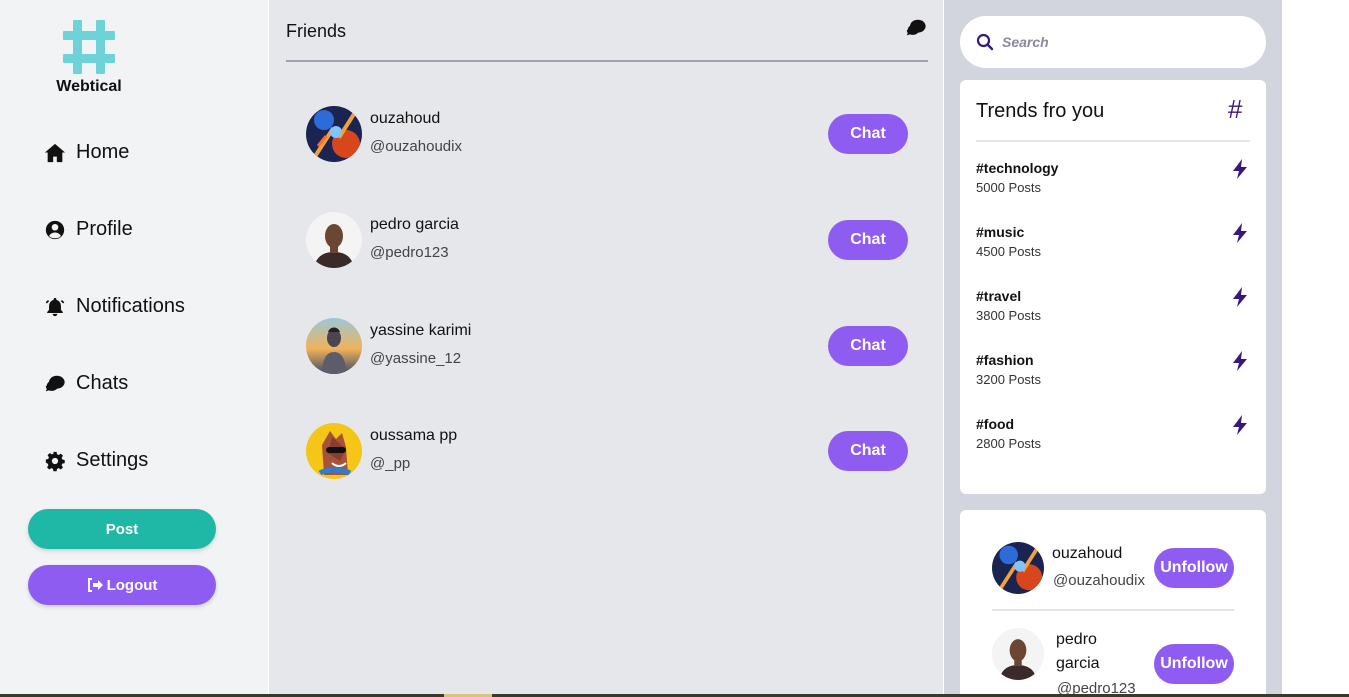 The width and height of the screenshot is (1349, 697). Describe the element at coordinates (421, 330) in the screenshot. I see `friend-name: yassine karimi` at that location.